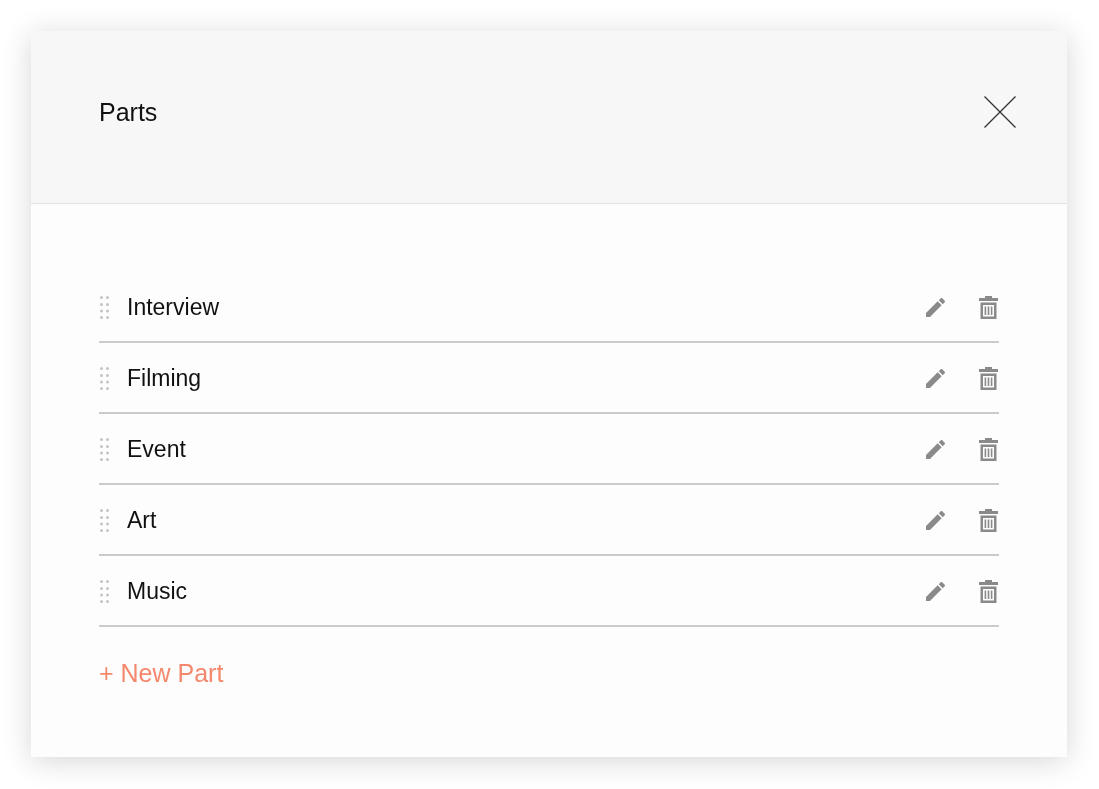 Image resolution: width=1099 pixels, height=789 pixels. Describe the element at coordinates (157, 449) in the screenshot. I see `part-name: Event` at that location.